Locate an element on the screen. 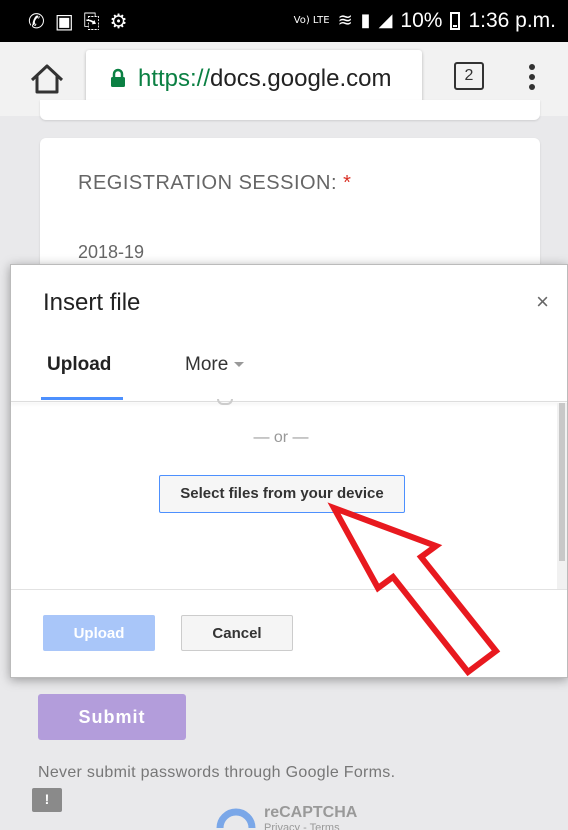  scrollbar-thumb is located at coordinates (562, 482).